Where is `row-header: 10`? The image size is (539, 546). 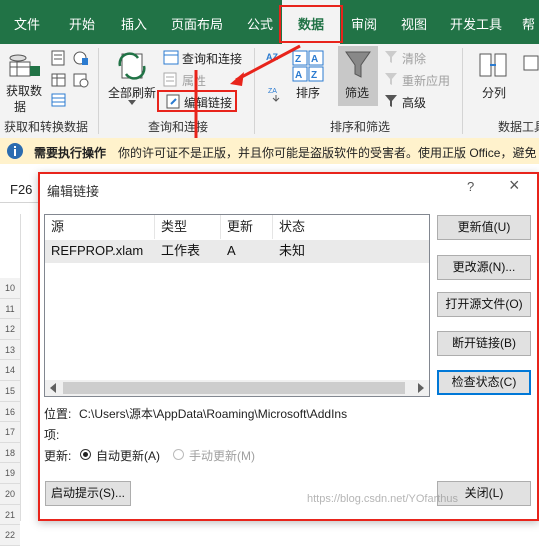 row-header: 10 is located at coordinates (10, 288).